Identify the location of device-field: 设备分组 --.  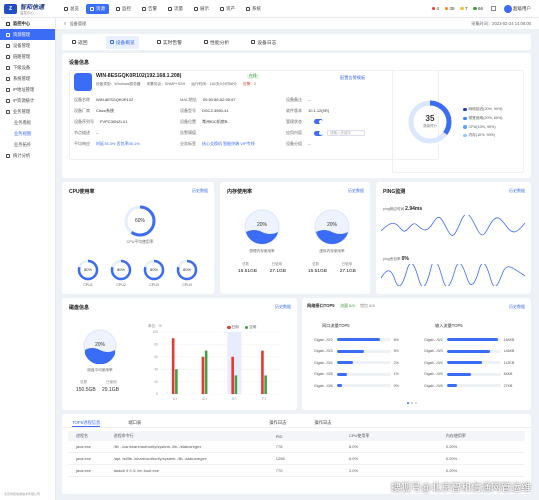
(298, 144).